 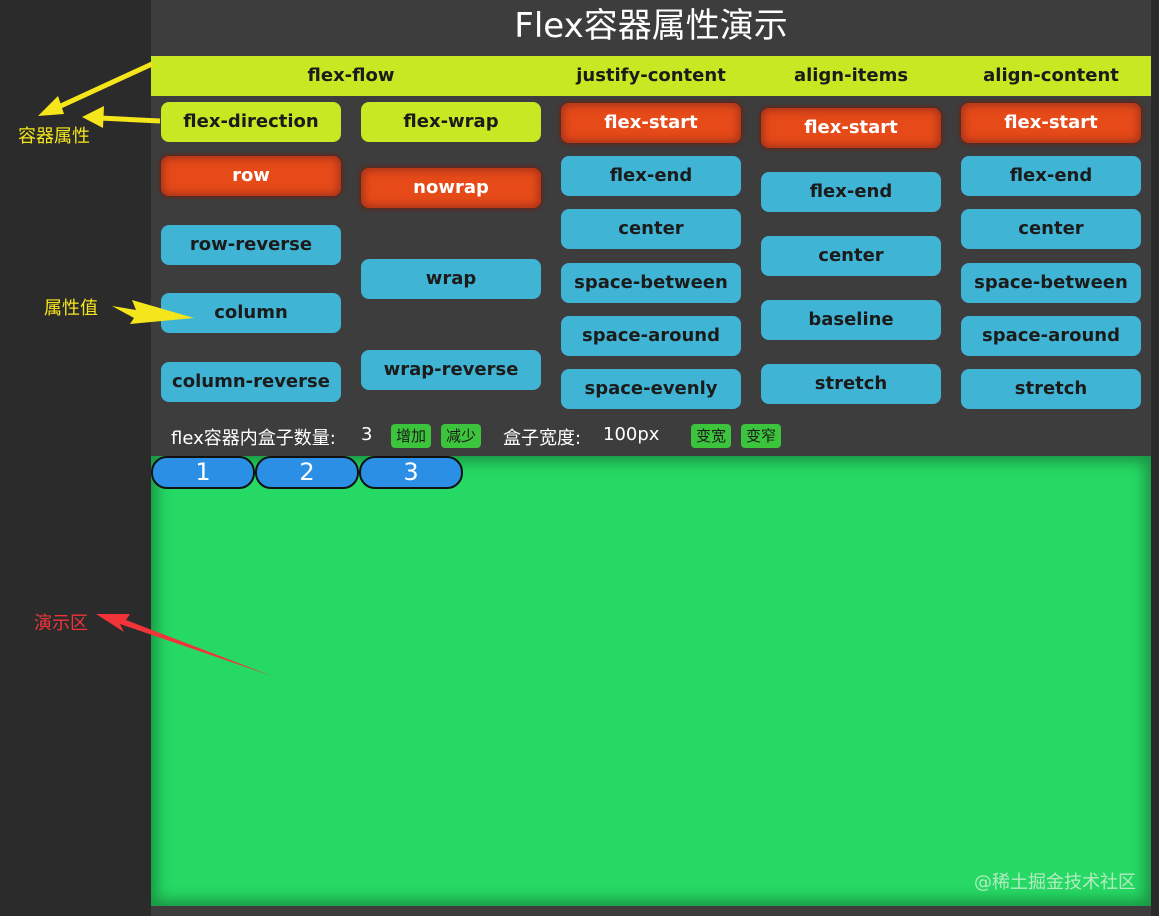 What do you see at coordinates (1051, 176) in the screenshot?
I see `align-content-option-flex-end: flex-end` at bounding box center [1051, 176].